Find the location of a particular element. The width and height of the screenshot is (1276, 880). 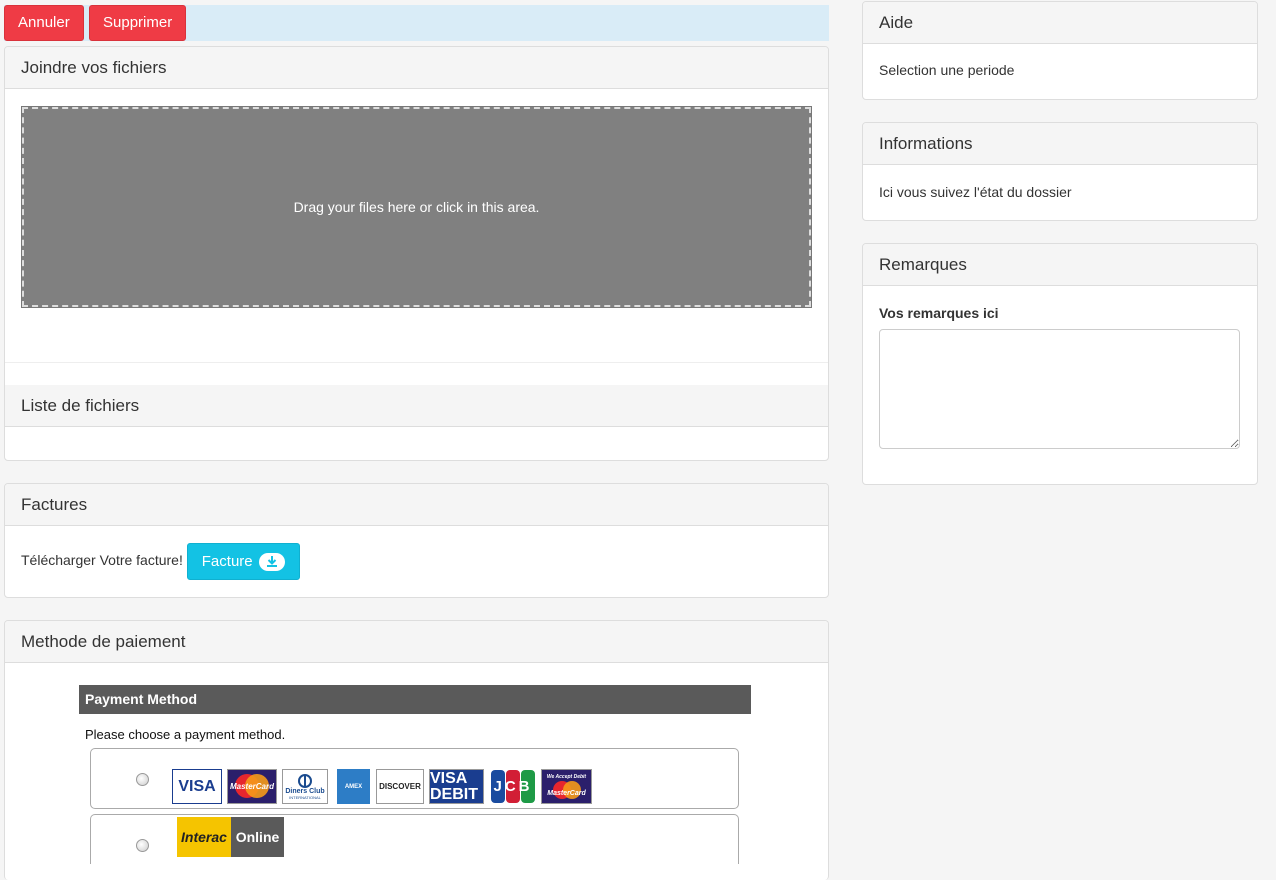

file-list-title: Liste de fichiers is located at coordinates (416, 406).